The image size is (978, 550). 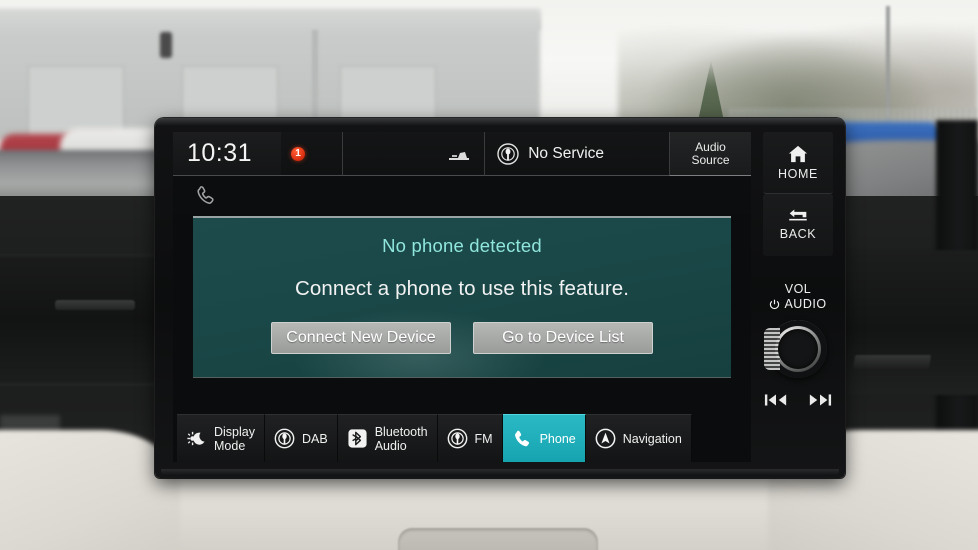 I want to click on tab-fm: FM, so click(x=470, y=438).